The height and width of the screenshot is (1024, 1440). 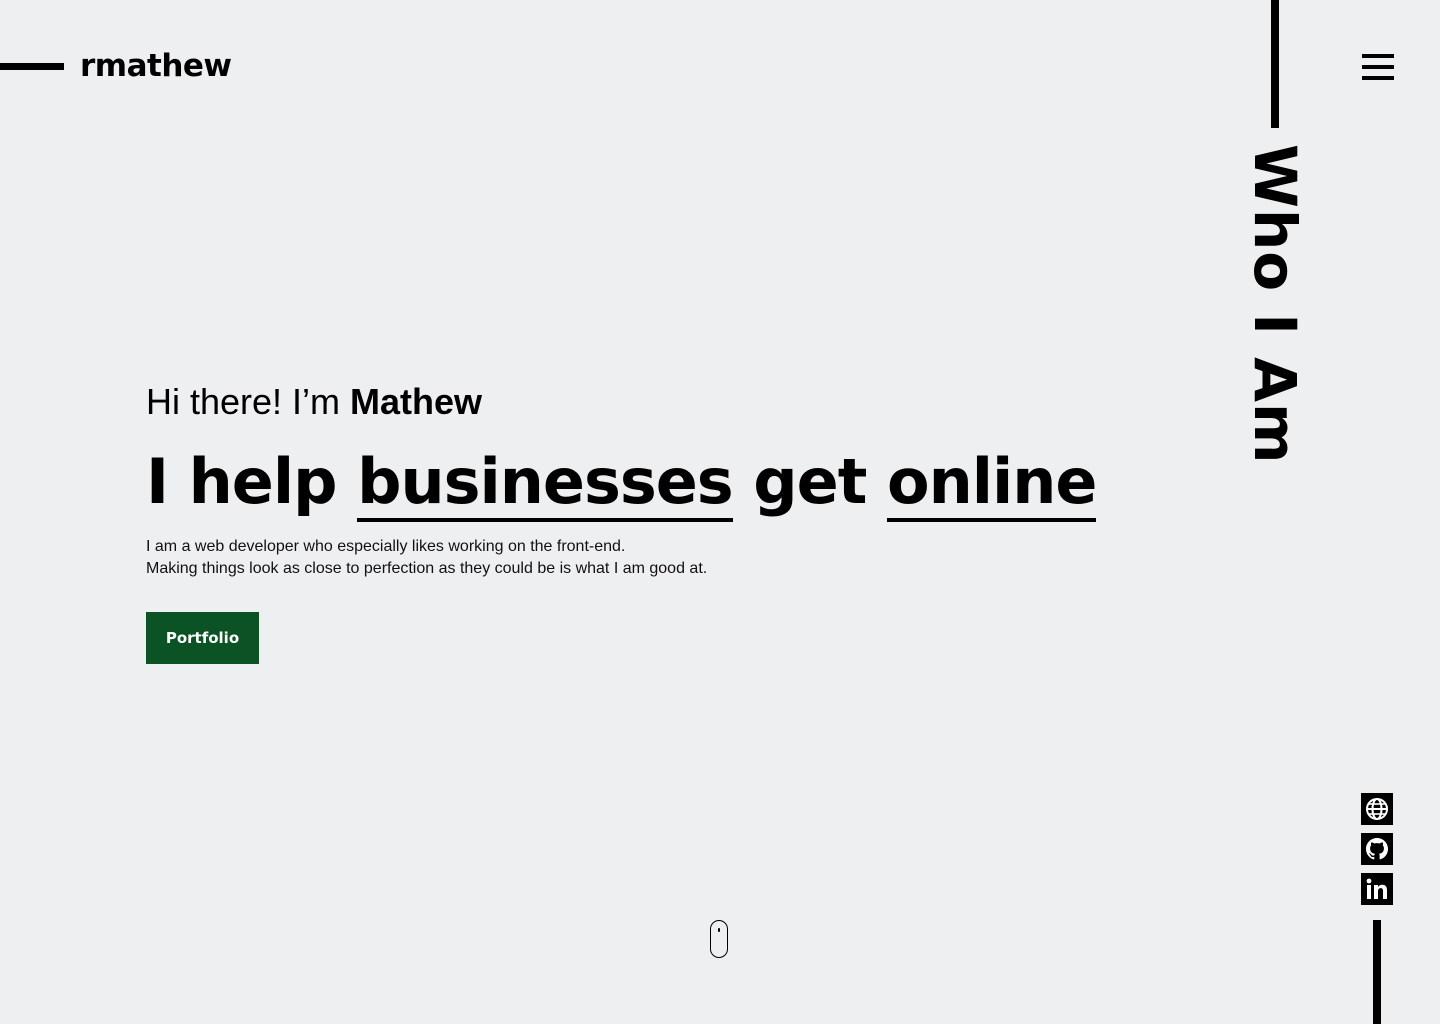 What do you see at coordinates (718, 930) in the screenshot?
I see `scroll-wheel-dot` at bounding box center [718, 930].